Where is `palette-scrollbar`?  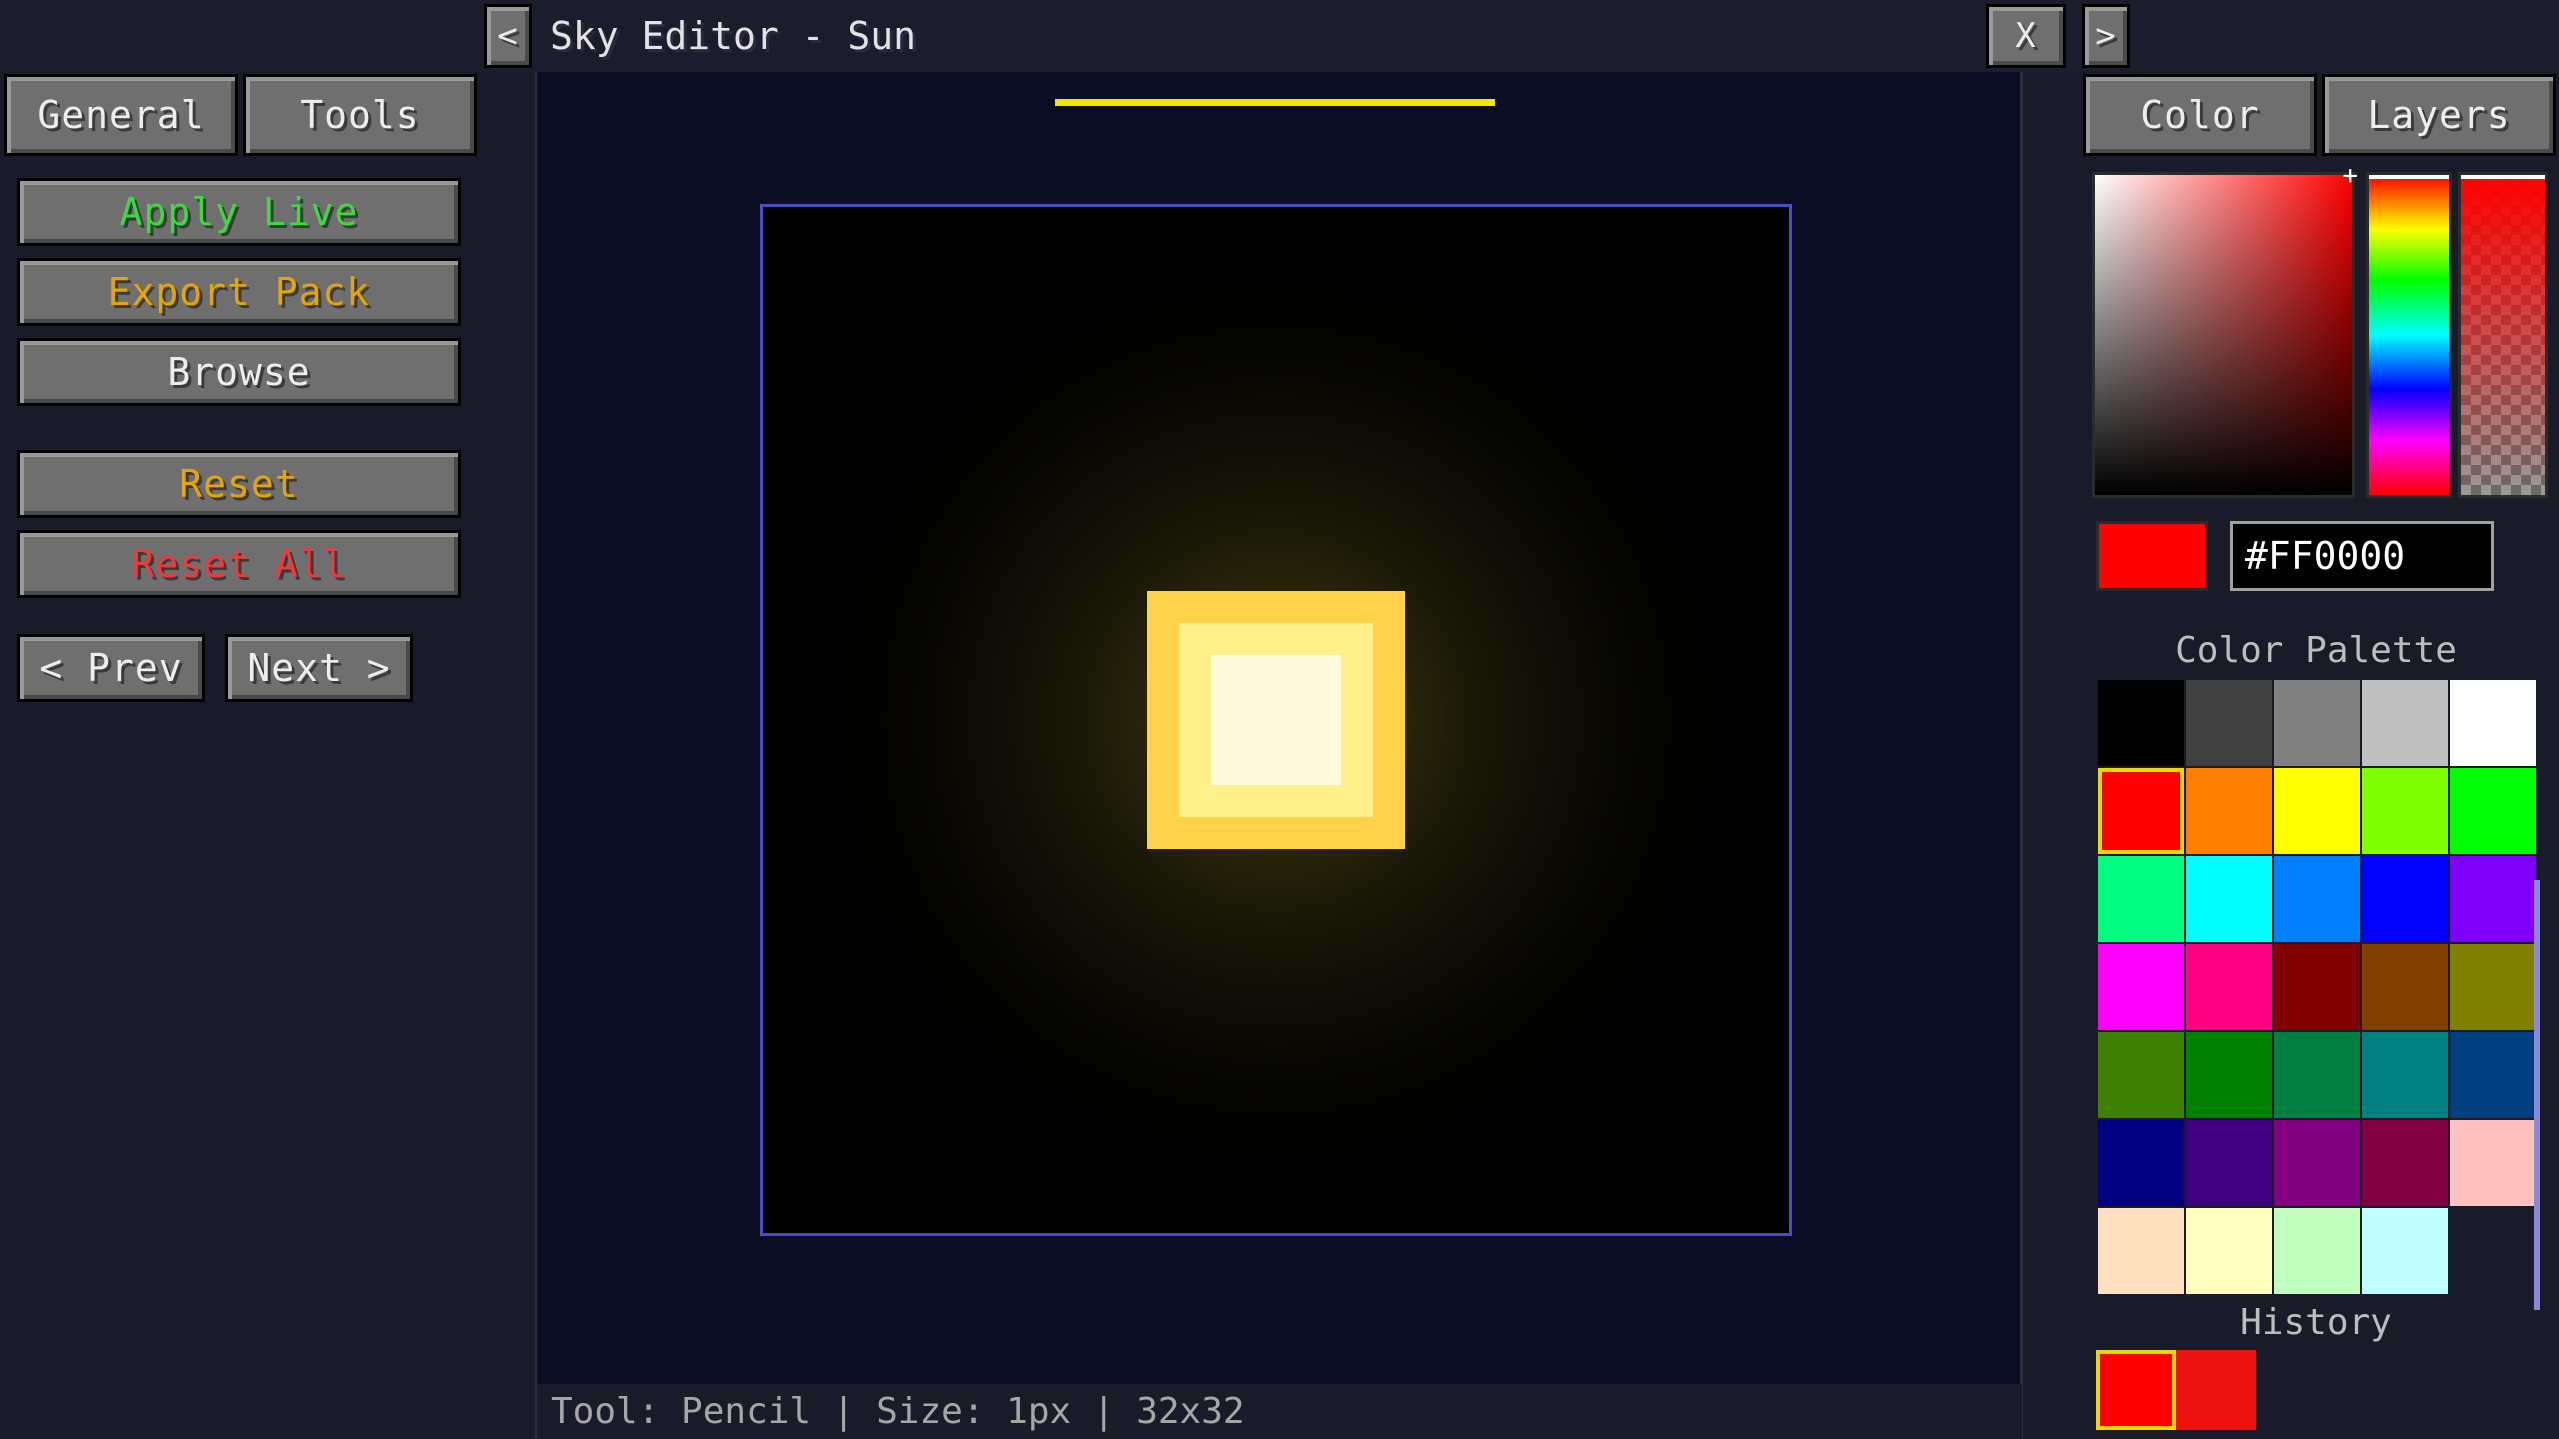
palette-scrollbar is located at coordinates (2537, 1095).